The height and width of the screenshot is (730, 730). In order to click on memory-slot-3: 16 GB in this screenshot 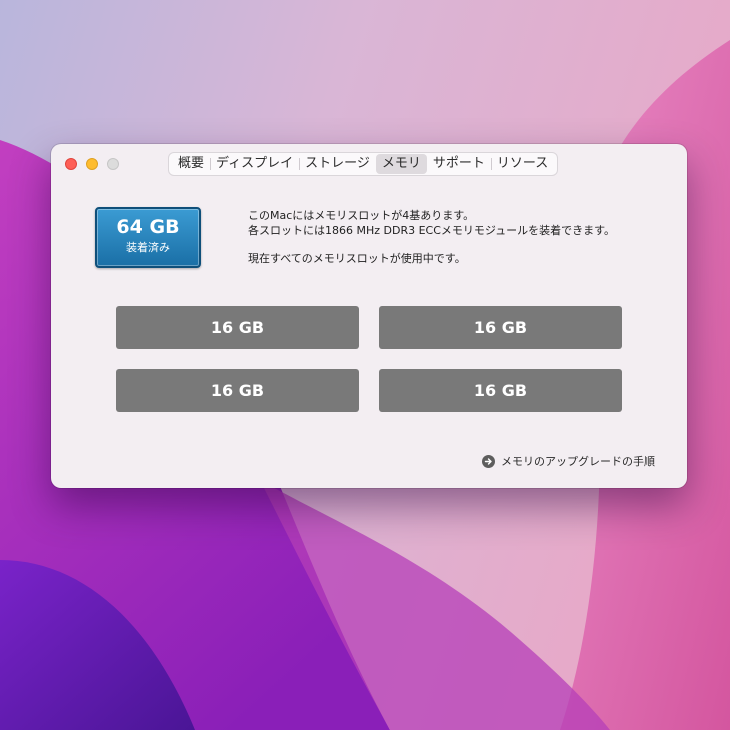, I will do `click(237, 390)`.